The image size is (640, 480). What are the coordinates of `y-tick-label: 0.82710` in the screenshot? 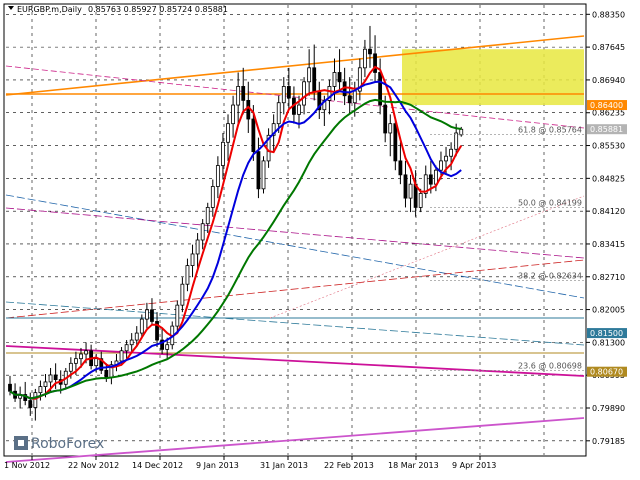 It's located at (608, 277).